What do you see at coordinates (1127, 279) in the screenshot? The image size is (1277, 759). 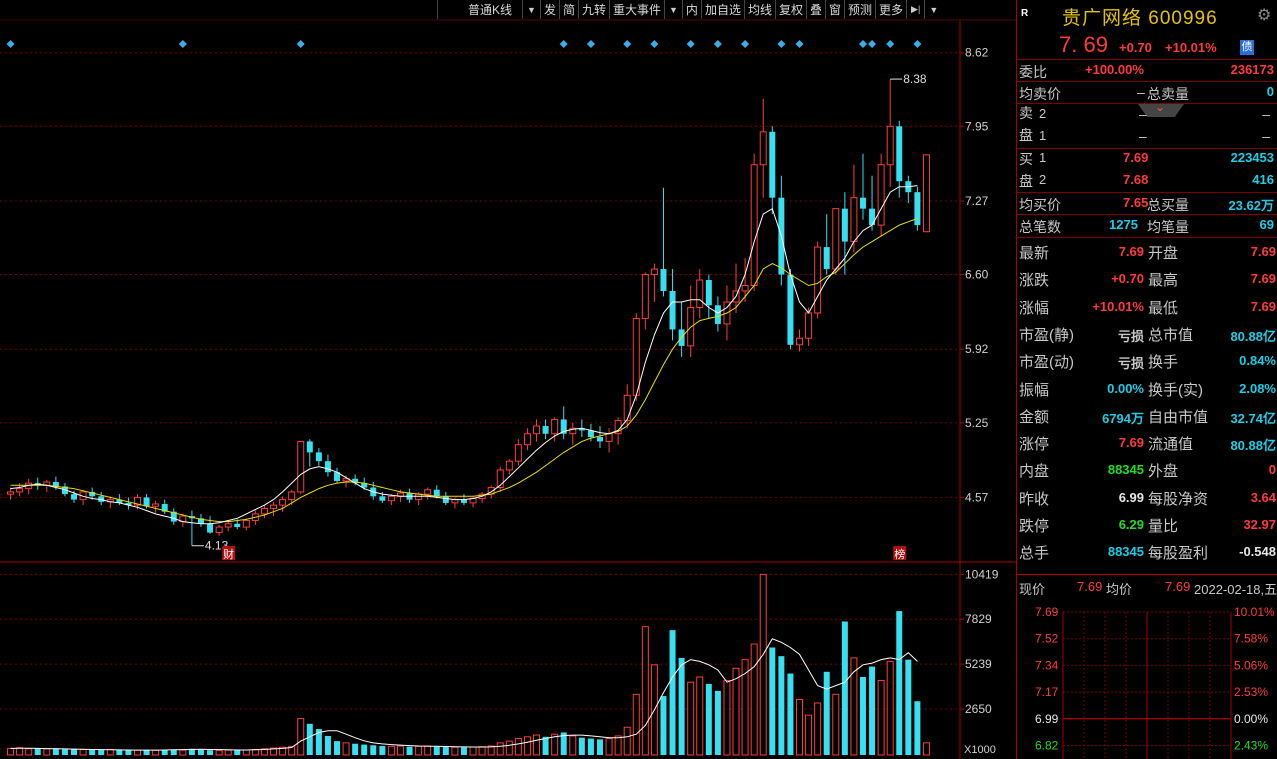 I see `stat-value: +0.70` at bounding box center [1127, 279].